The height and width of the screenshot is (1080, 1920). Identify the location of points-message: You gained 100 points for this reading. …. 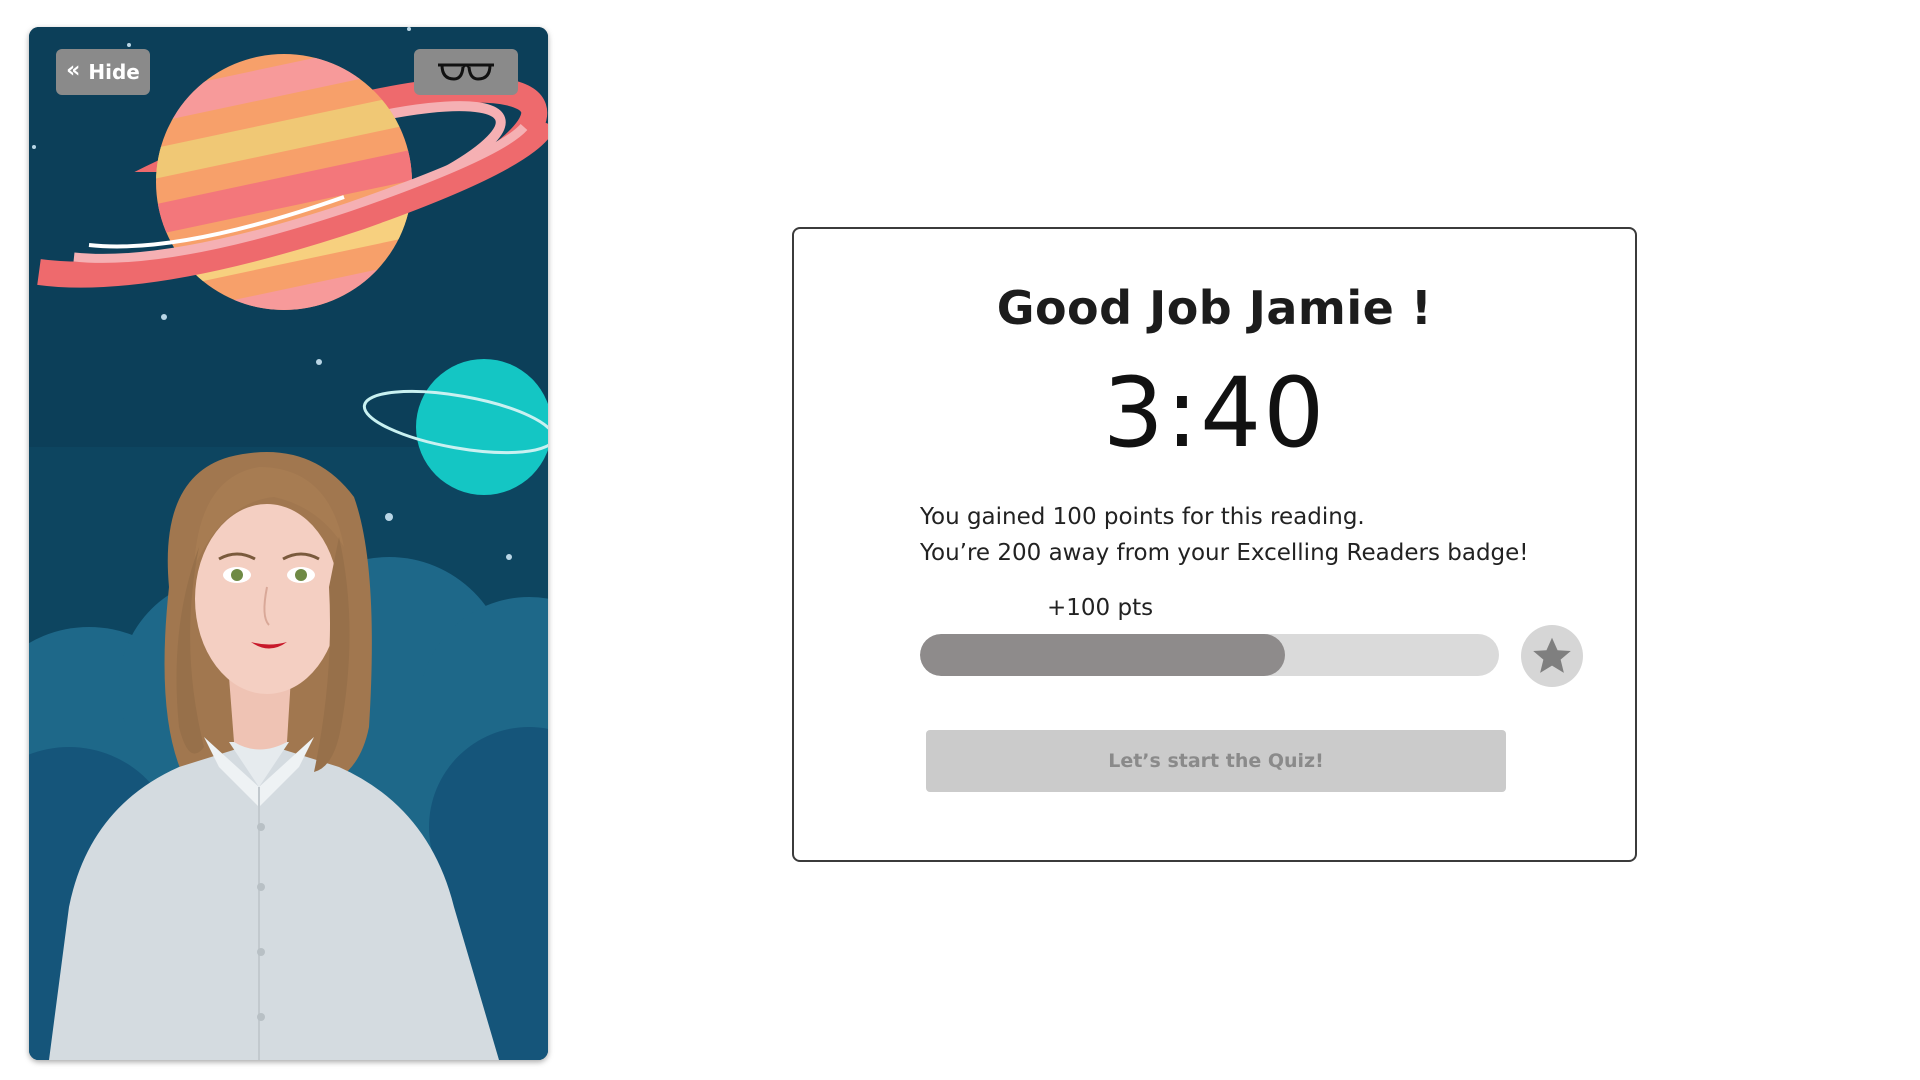
(1240, 535).